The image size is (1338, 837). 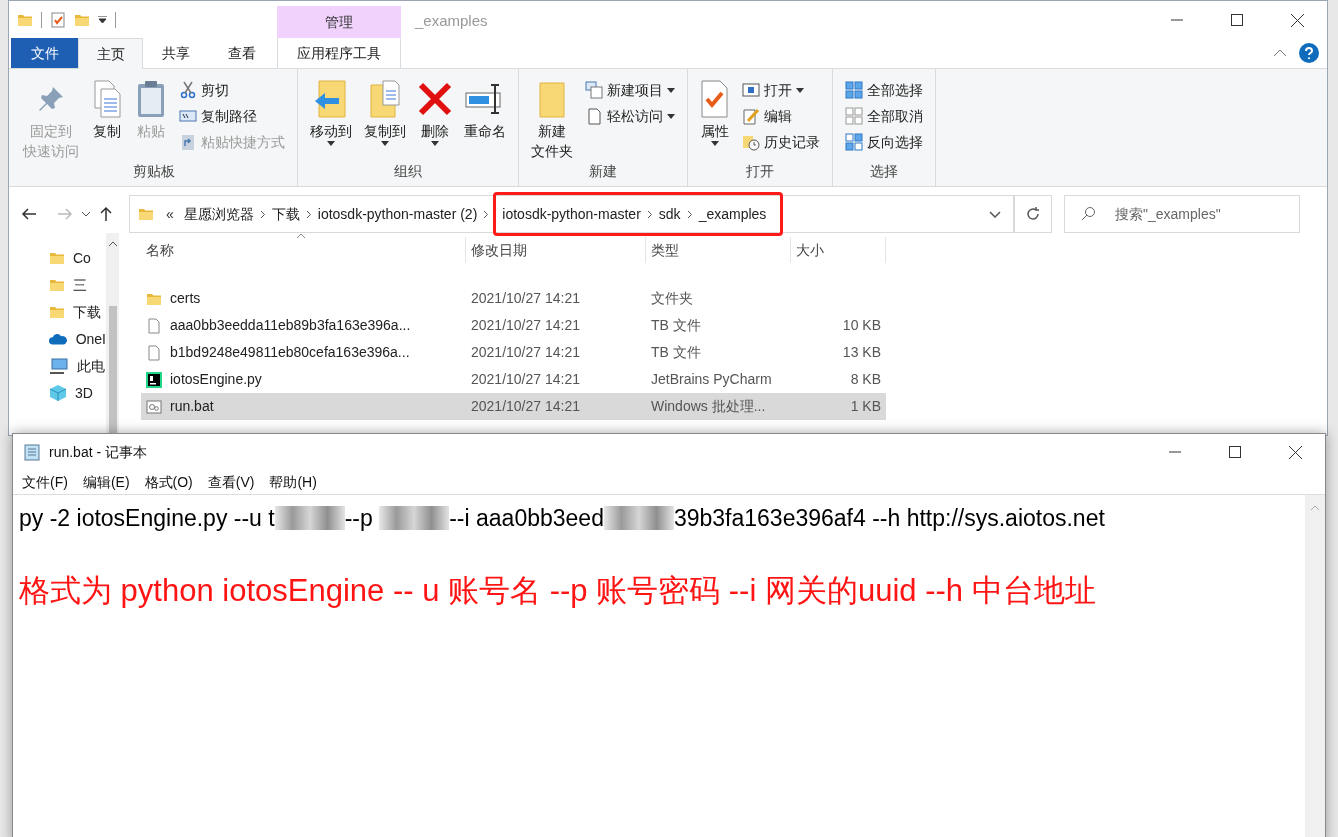 I want to click on file-row: b1bd9248e49811eb80cefa163e396a... 2021/10/27 14:21 TB 文件 13 KB, so click(x=513, y=352).